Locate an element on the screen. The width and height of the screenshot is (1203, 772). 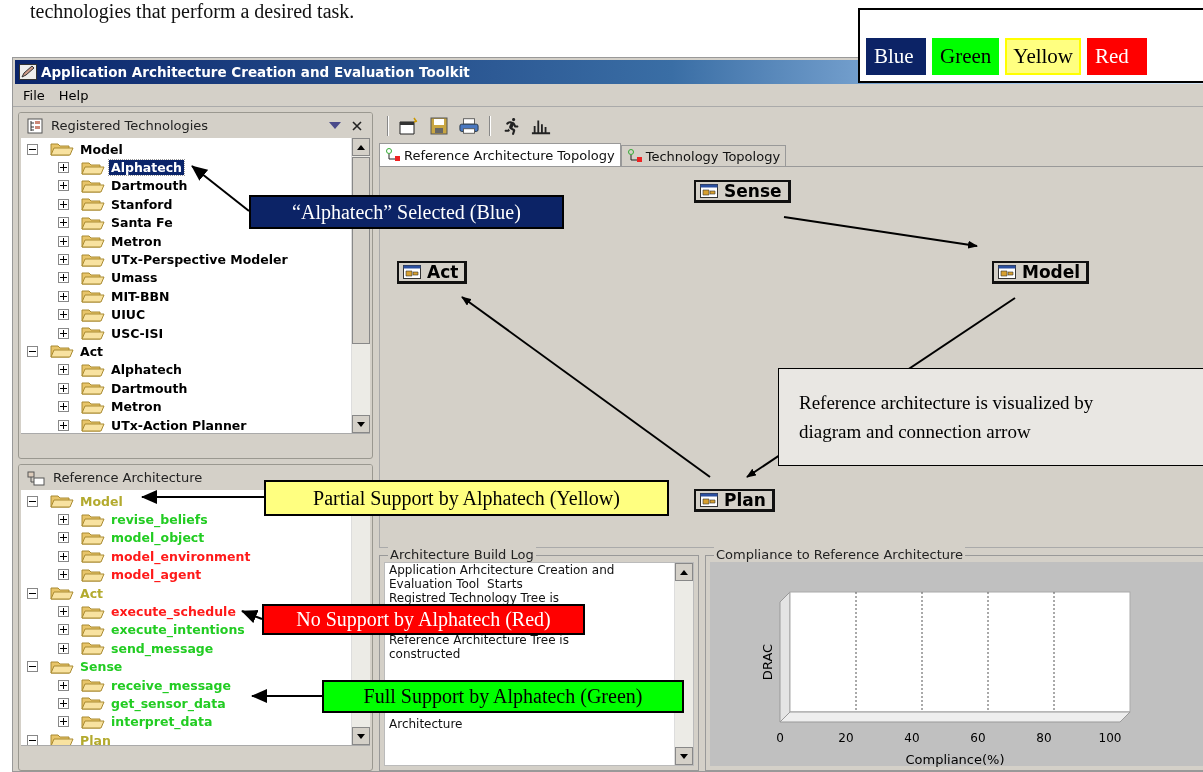
tree-item: Act is located at coordinates (92, 351).